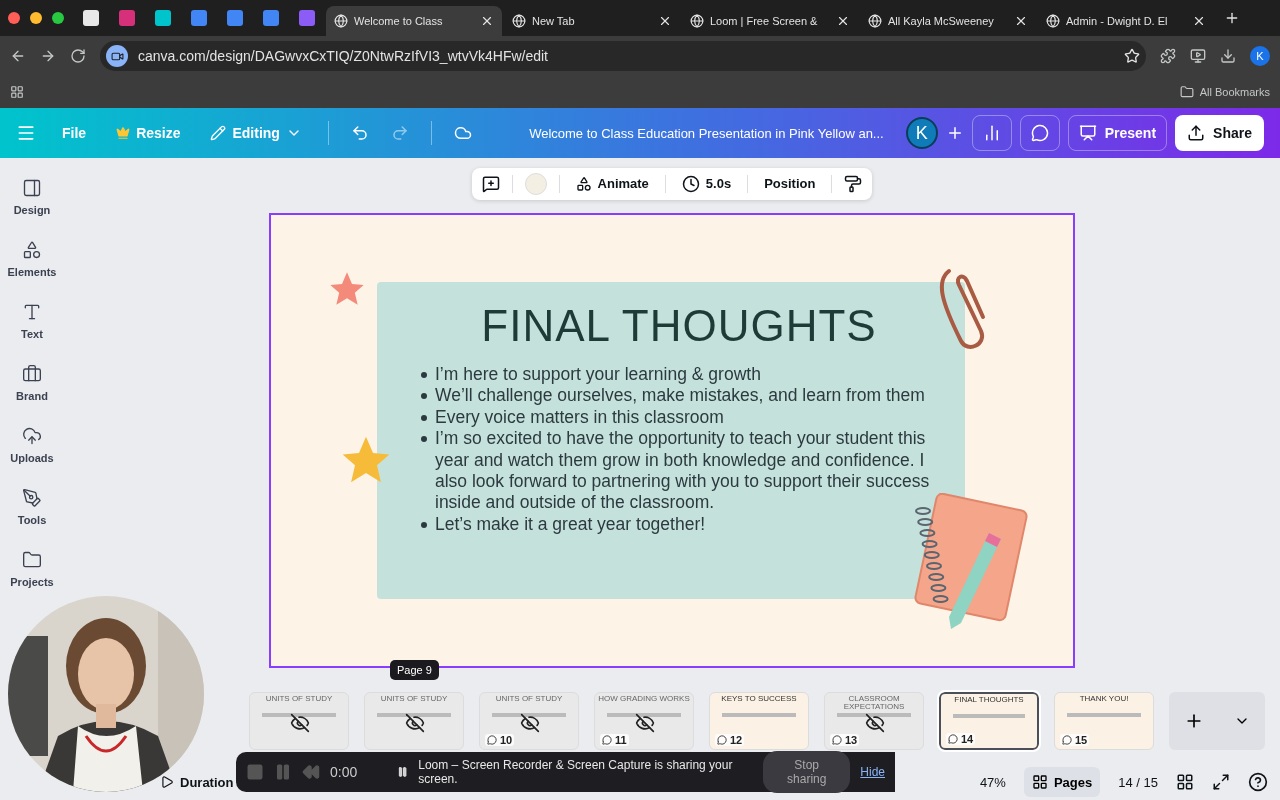  What do you see at coordinates (612, 183) in the screenshot?
I see `animate-button: Animate` at bounding box center [612, 183].